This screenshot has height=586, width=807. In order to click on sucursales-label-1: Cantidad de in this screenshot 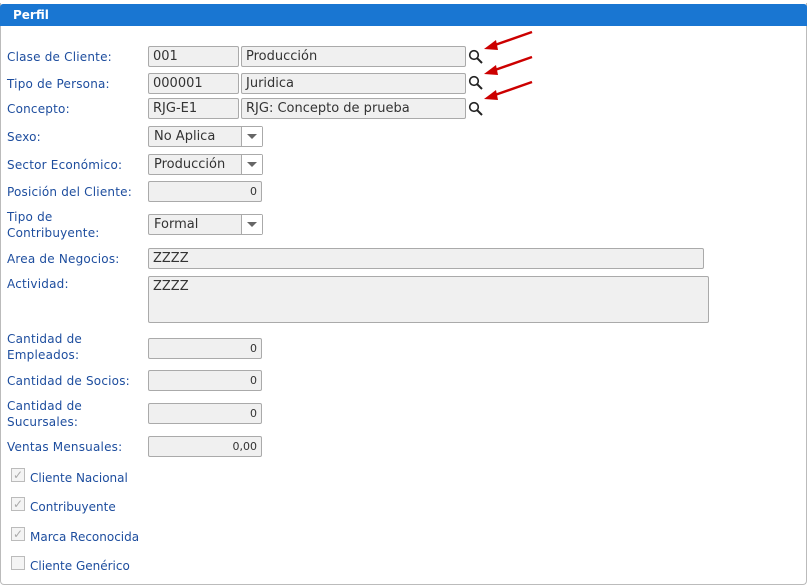, I will do `click(44, 406)`.